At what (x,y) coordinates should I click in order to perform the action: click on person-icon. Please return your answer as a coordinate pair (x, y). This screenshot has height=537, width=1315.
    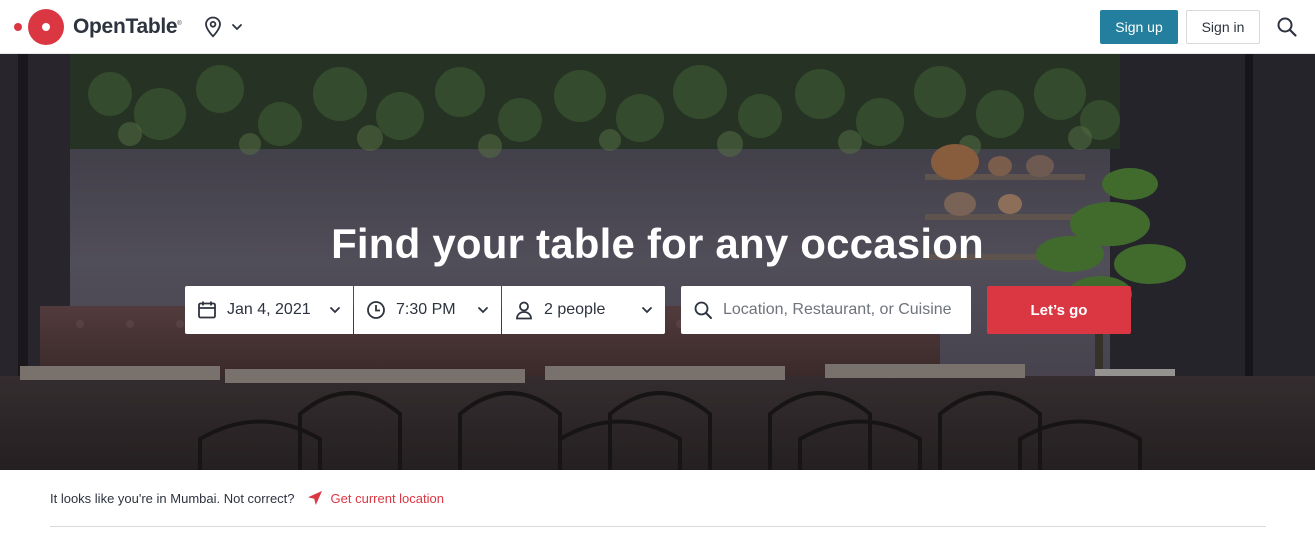
    Looking at the image, I should click on (524, 310).